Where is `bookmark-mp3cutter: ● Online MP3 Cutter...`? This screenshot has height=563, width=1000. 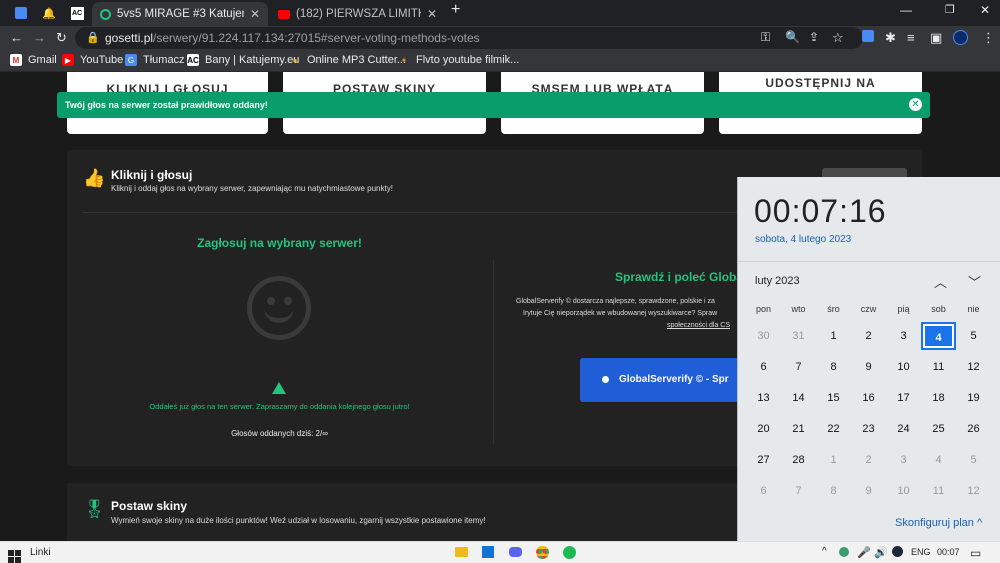
bookmark-mp3cutter: ● Online MP3 Cutter... is located at coordinates (347, 60).